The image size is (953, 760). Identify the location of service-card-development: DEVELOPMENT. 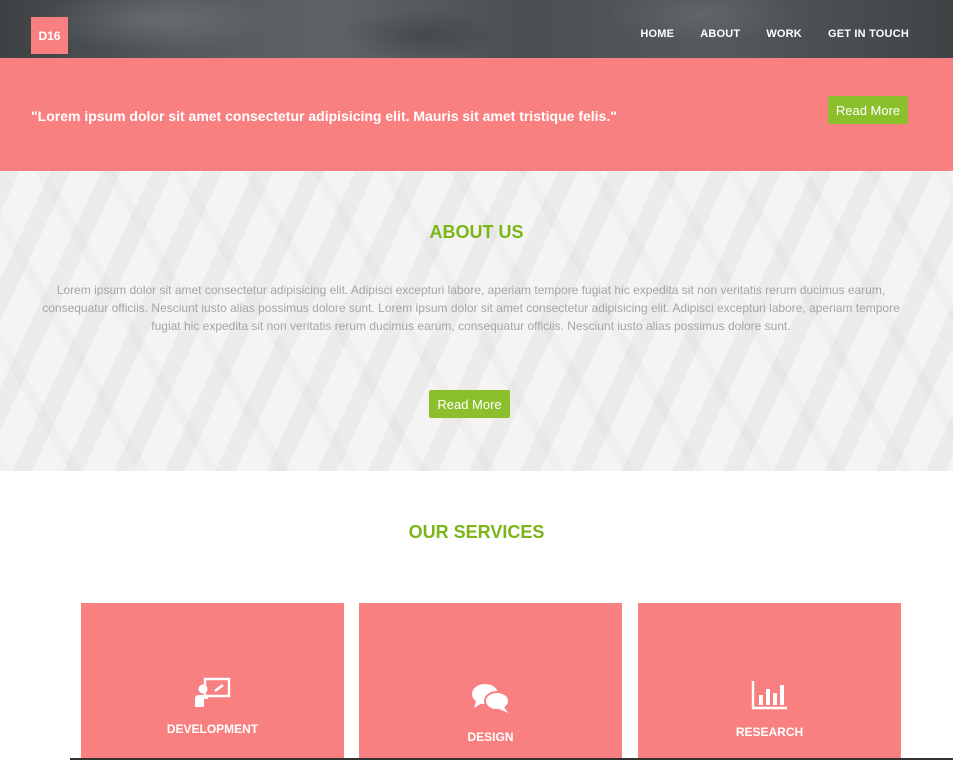
(212, 681).